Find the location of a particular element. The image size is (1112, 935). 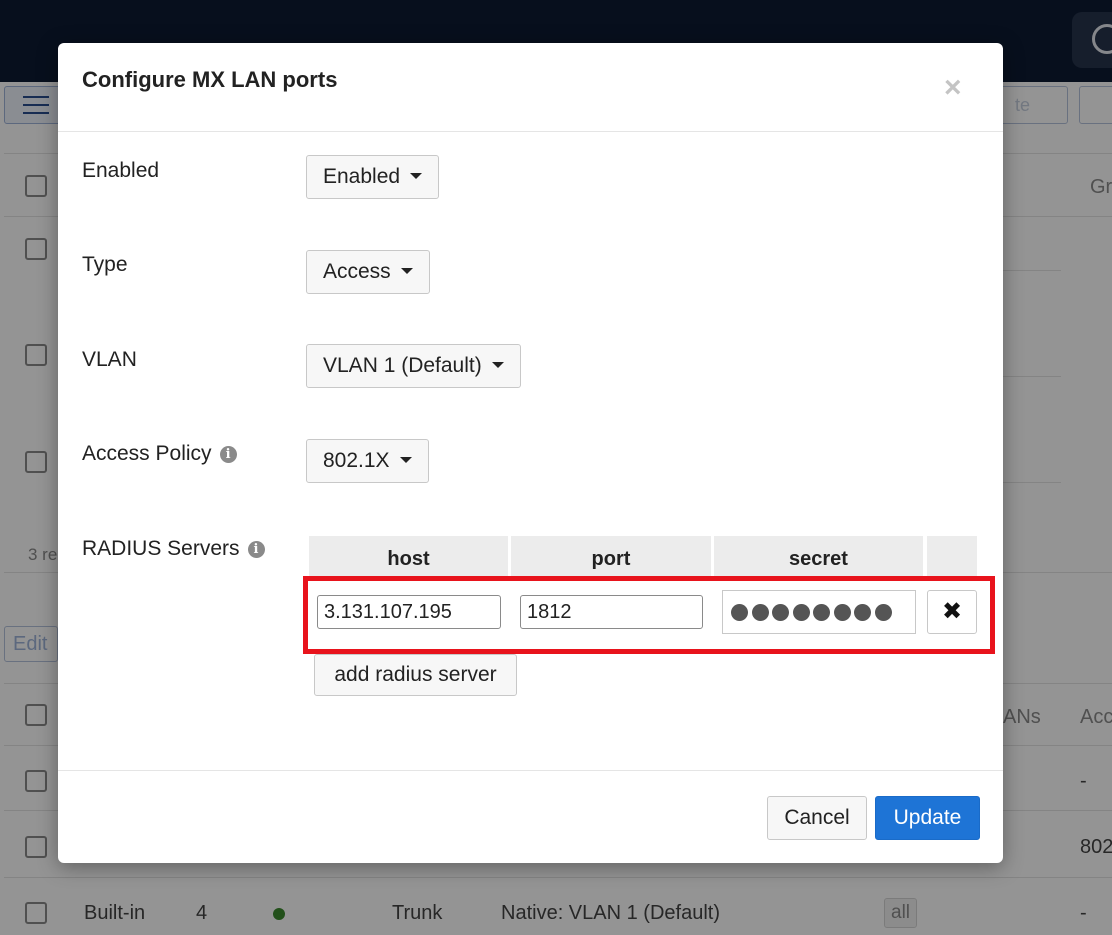

access-policy-label: Access Policy i is located at coordinates (159, 454).